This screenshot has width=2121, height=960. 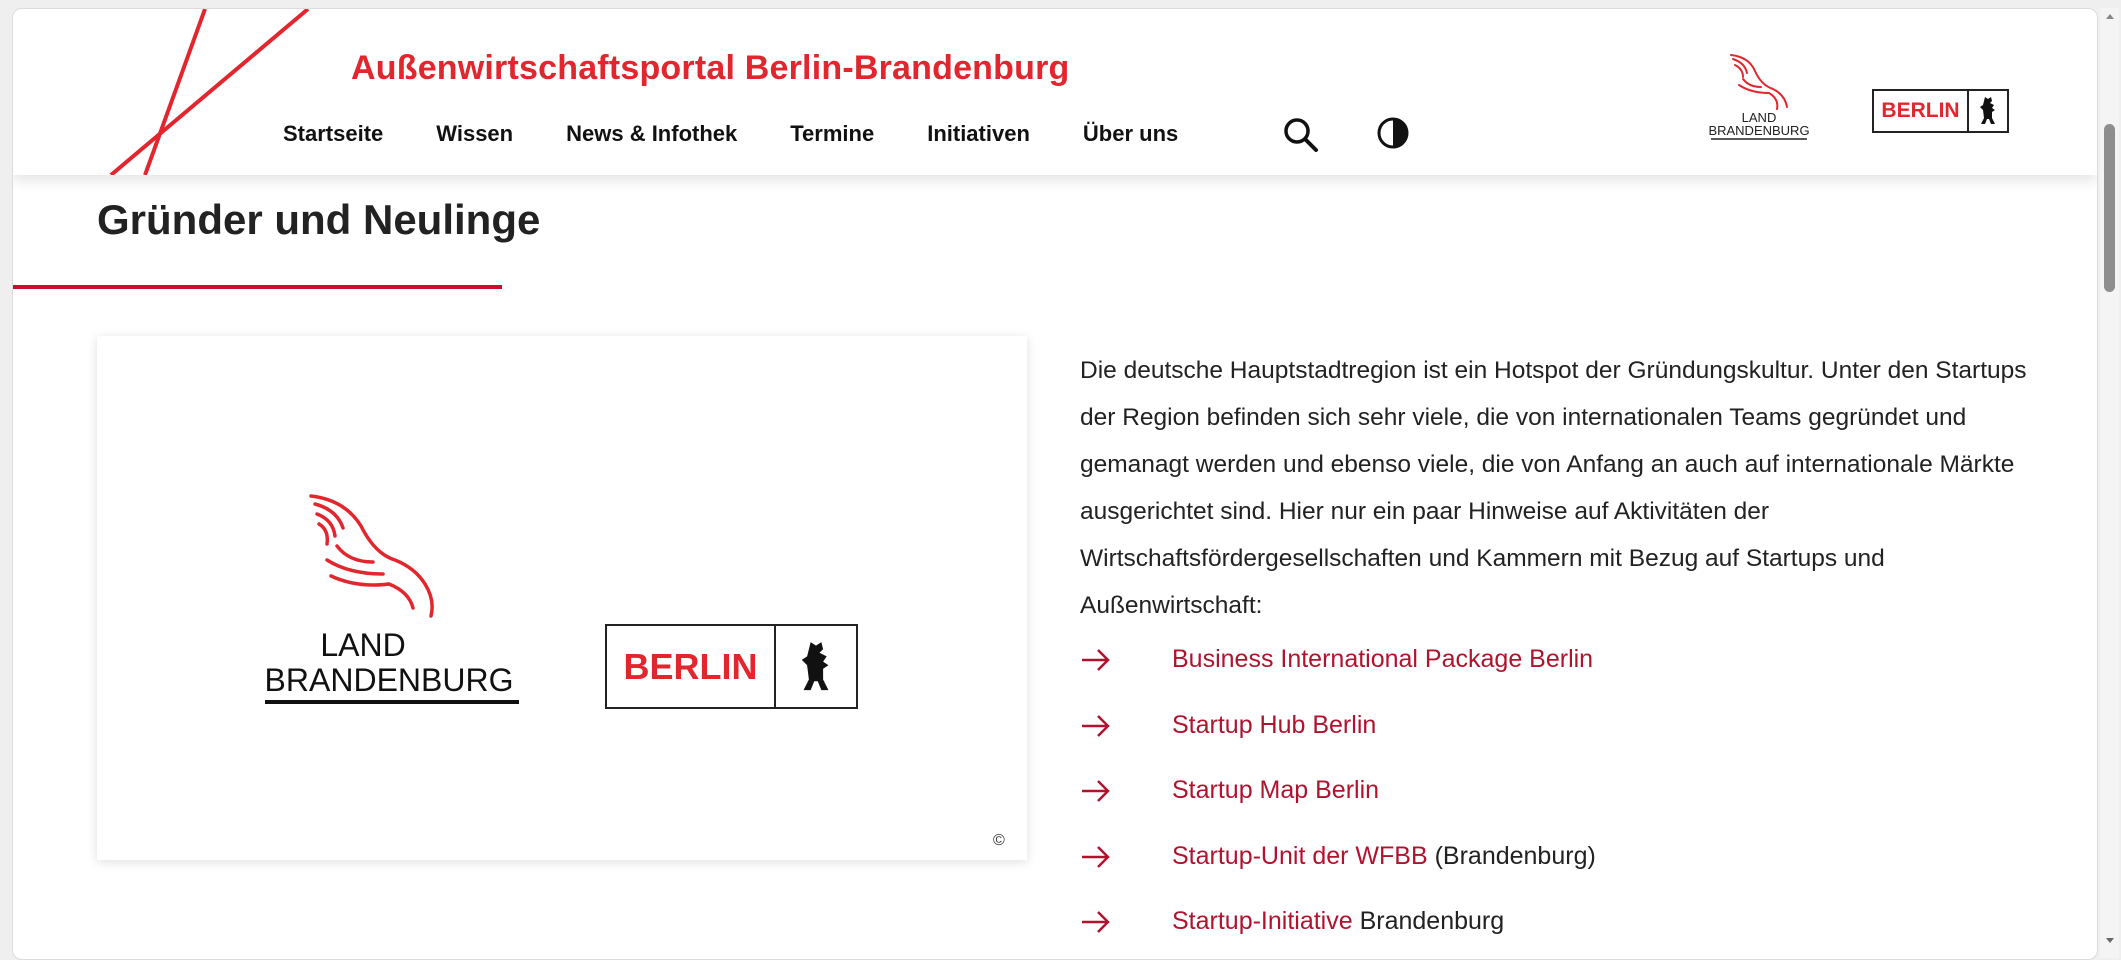 What do you see at coordinates (319, 219) in the screenshot?
I see `page-title: Gründer und Neulinge` at bounding box center [319, 219].